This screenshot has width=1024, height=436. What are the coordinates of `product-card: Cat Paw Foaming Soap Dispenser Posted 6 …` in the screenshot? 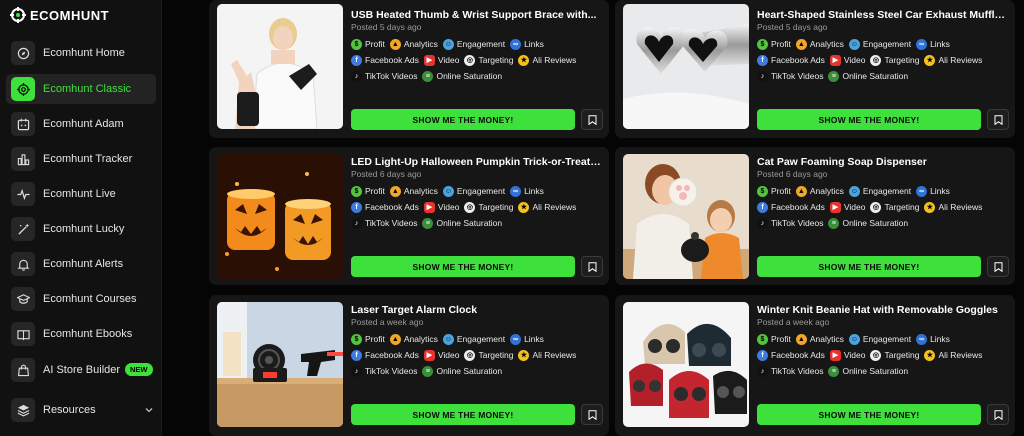 It's located at (815, 216).